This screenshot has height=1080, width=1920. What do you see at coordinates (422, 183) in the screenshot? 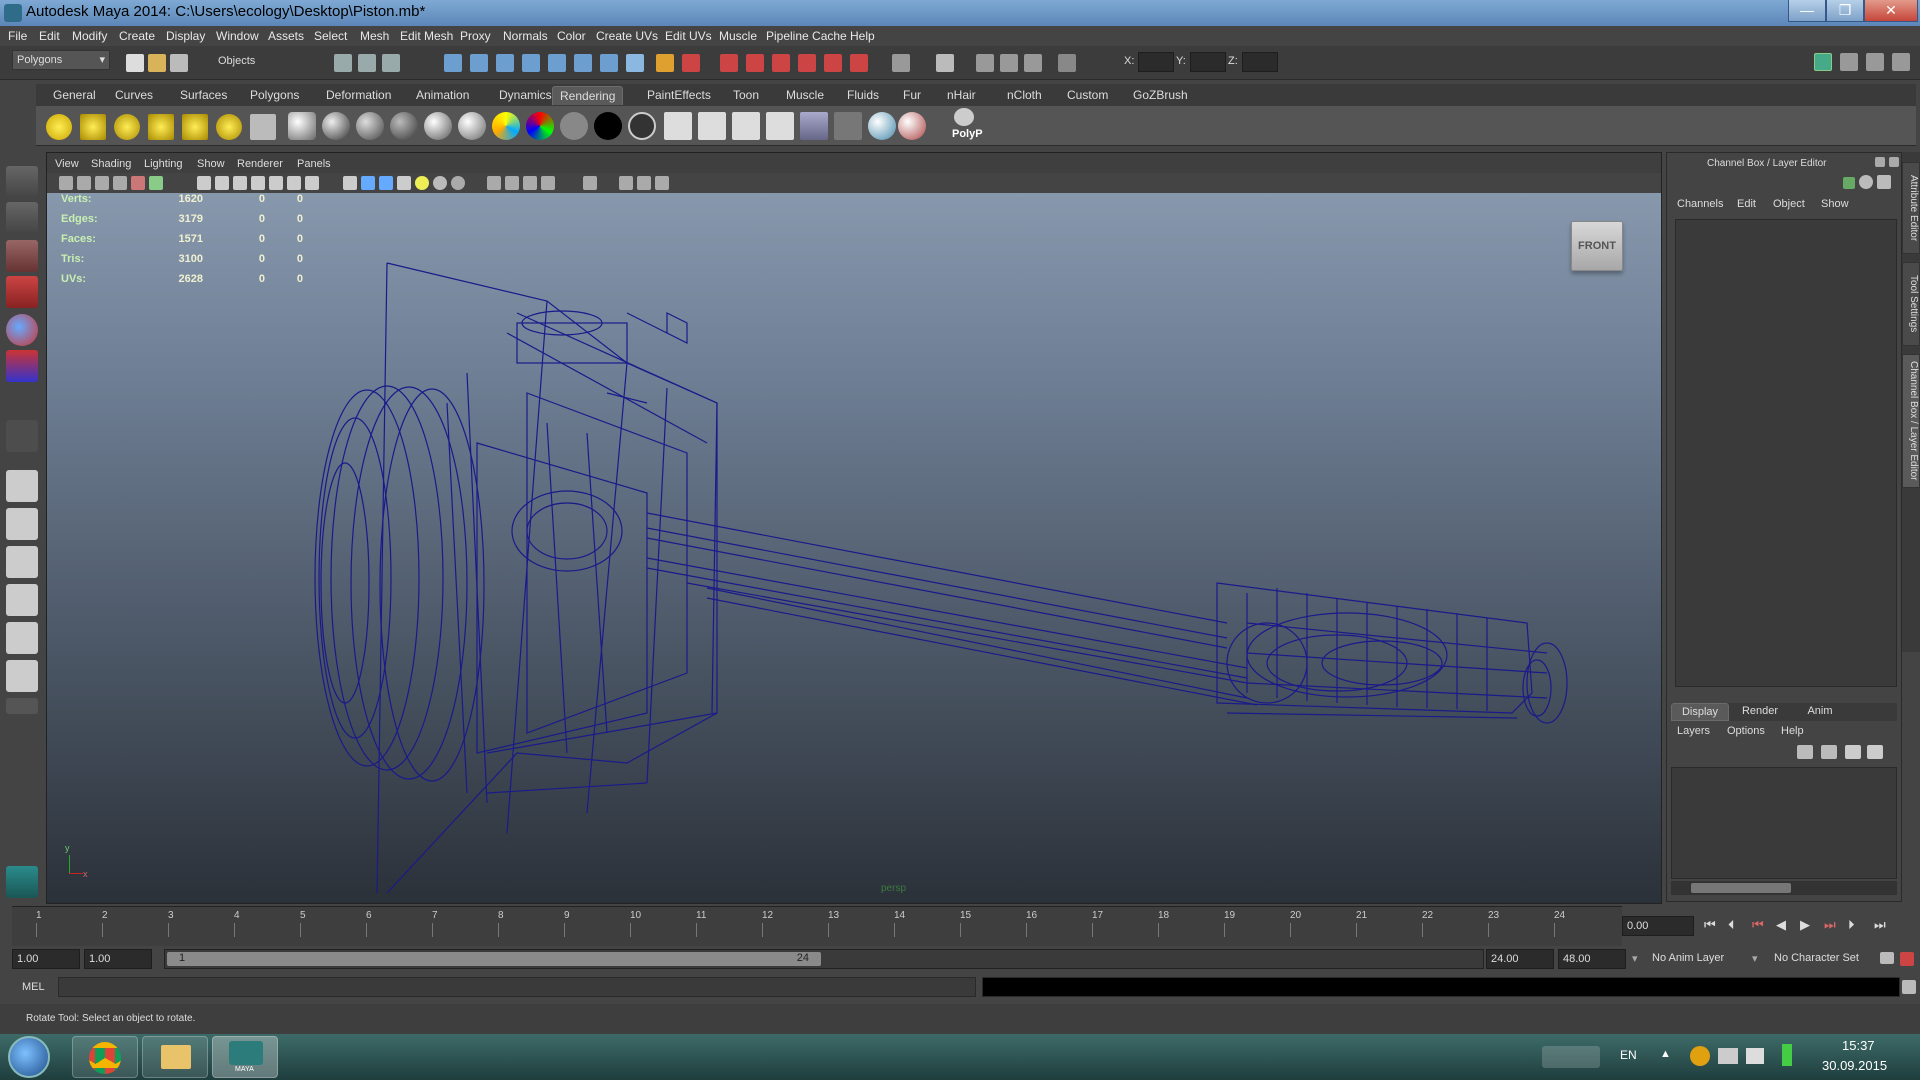
I see `use-all-lights-icon` at bounding box center [422, 183].